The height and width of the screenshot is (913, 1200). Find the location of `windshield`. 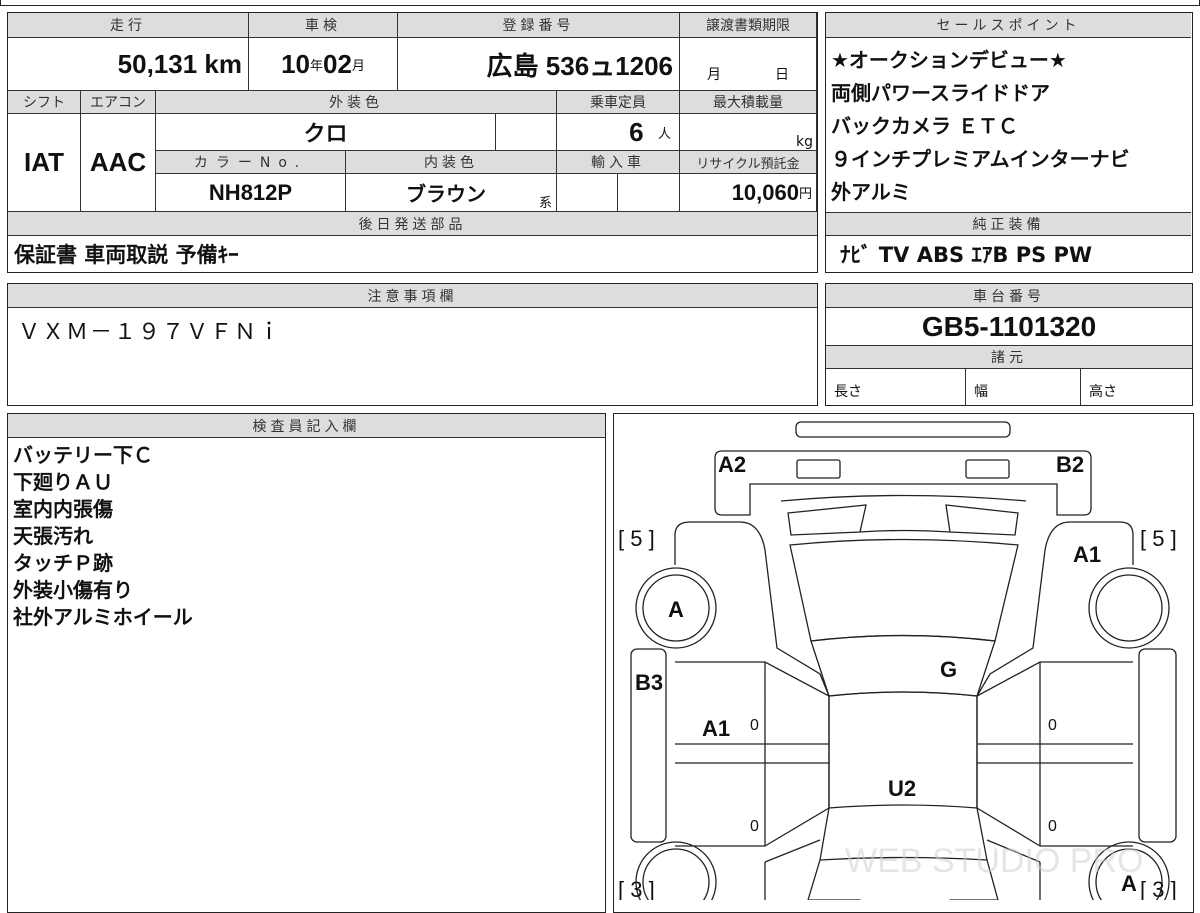

windshield is located at coordinates (904, 590).